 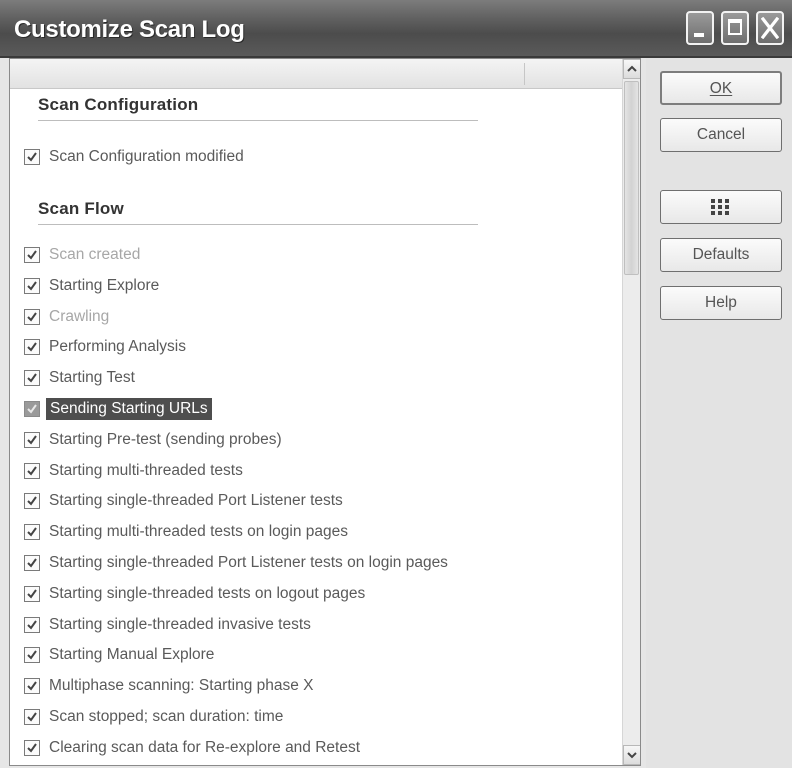 I want to click on maximize-button, so click(x=735, y=28).